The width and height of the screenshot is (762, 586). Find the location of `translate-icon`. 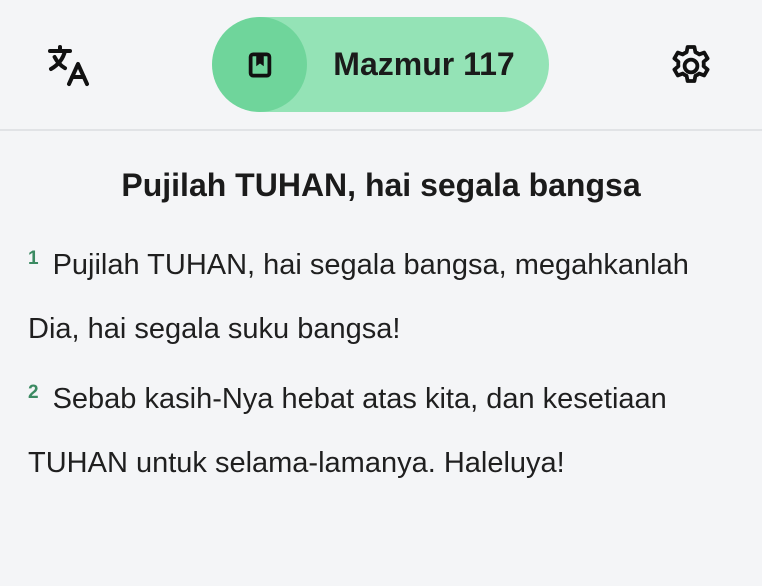

translate-icon is located at coordinates (68, 65).